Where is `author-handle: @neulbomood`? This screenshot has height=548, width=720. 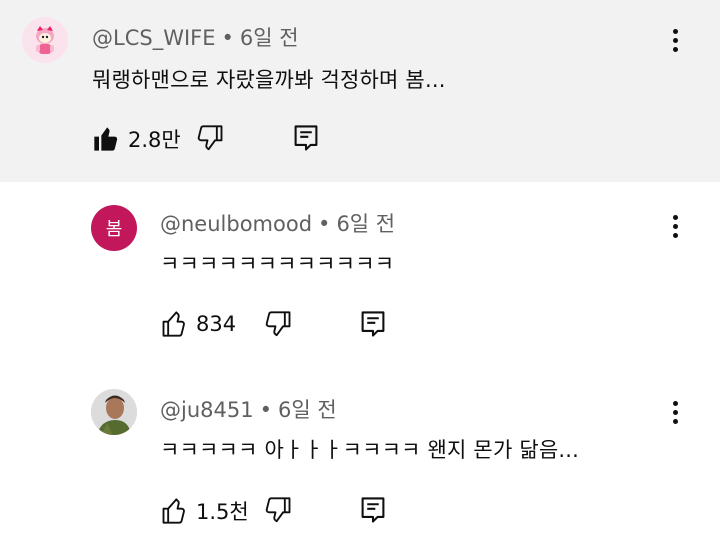
author-handle: @neulbomood is located at coordinates (236, 224).